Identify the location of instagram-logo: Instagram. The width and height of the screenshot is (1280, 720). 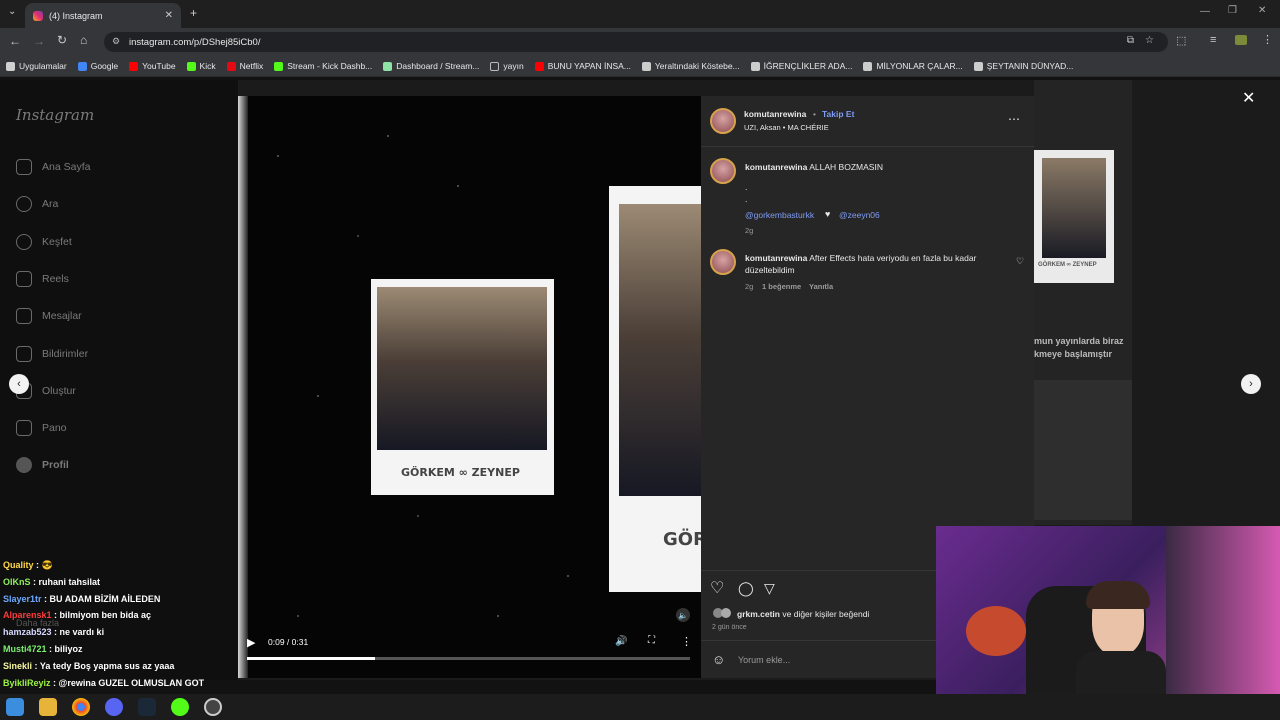
(55, 115).